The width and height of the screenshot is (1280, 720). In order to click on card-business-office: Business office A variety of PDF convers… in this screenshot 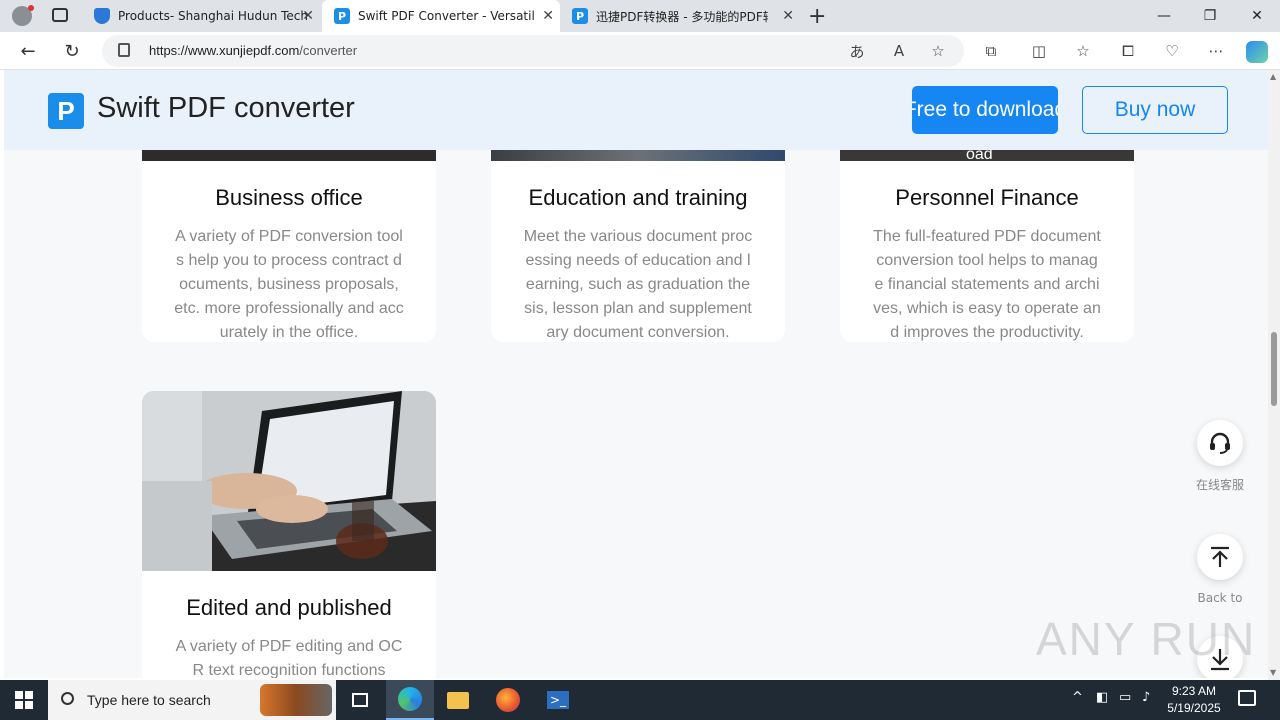, I will do `click(289, 246)`.